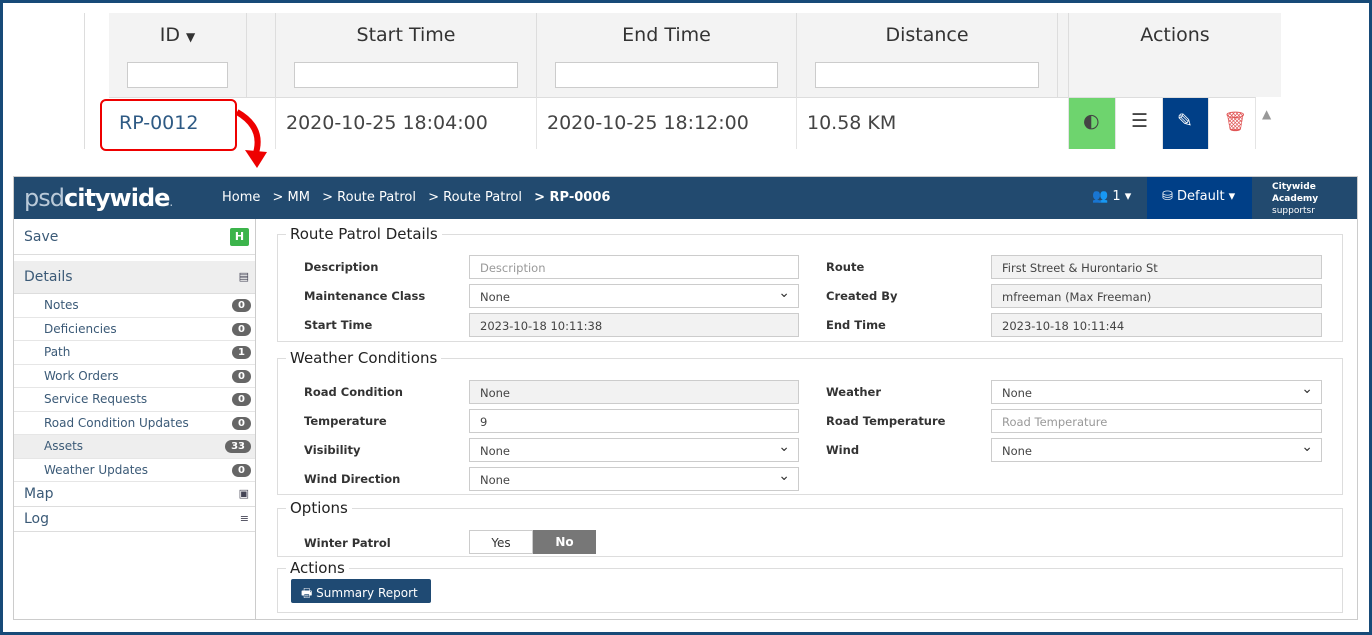 This screenshot has width=1372, height=635. What do you see at coordinates (345, 421) in the screenshot?
I see `label: Temperature` at bounding box center [345, 421].